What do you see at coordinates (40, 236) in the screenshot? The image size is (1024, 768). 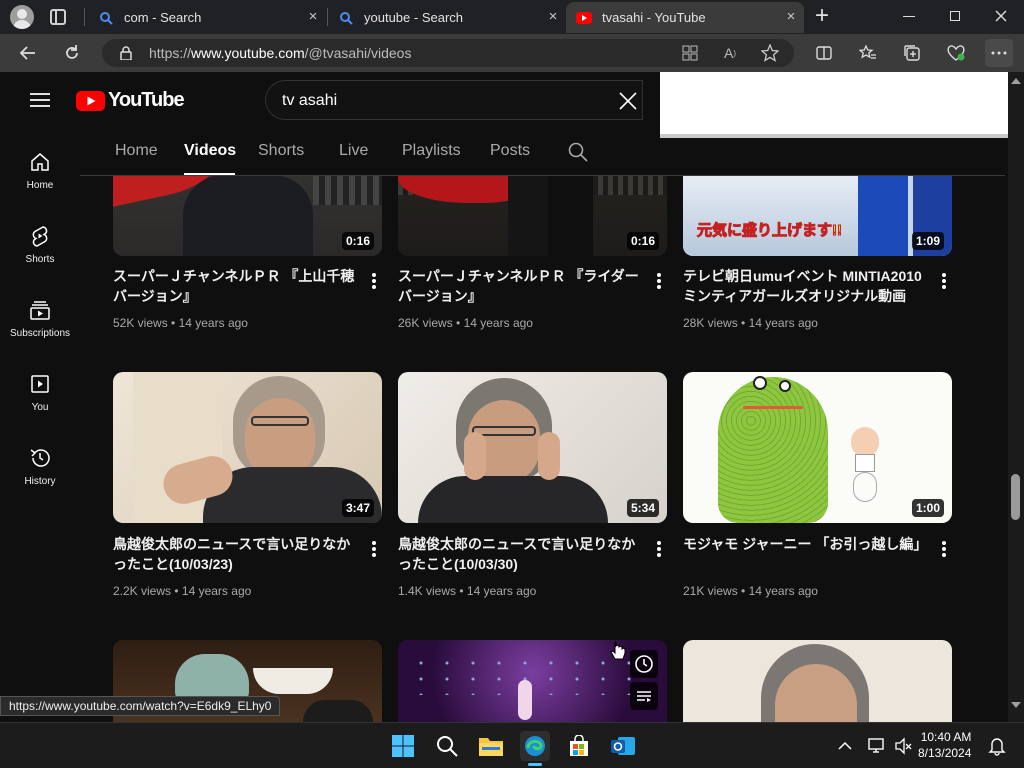 I see `shorts-icon` at bounding box center [40, 236].